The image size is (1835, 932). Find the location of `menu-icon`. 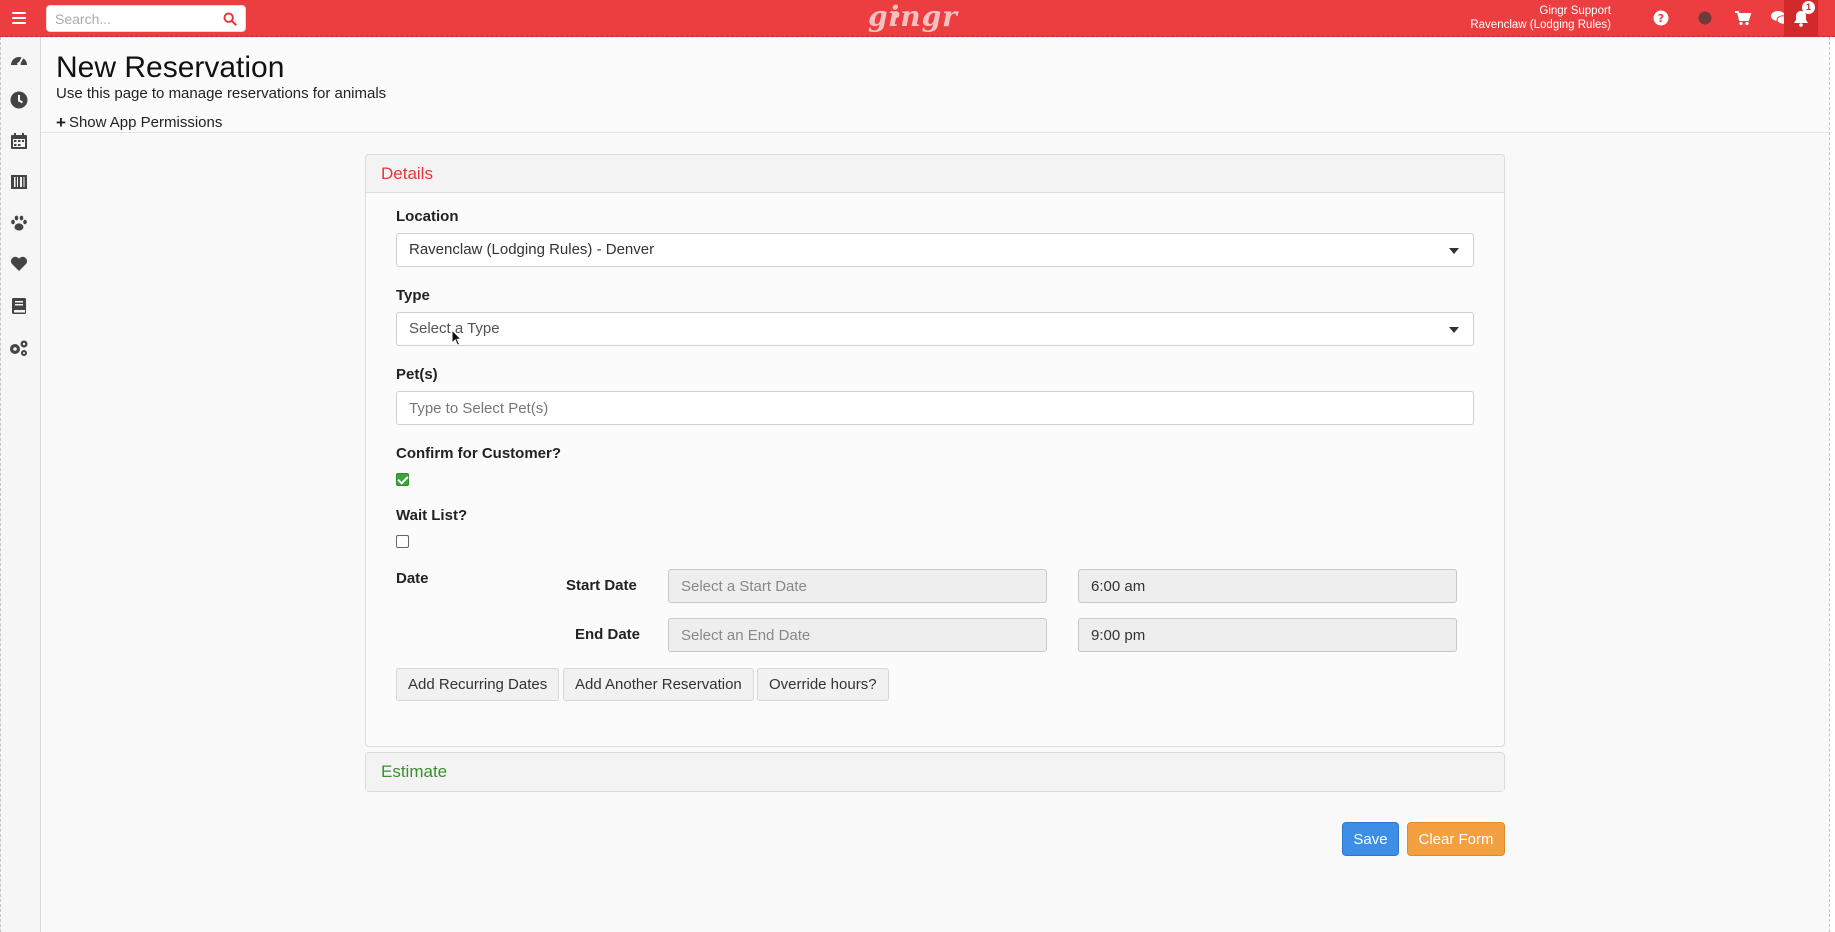

menu-icon is located at coordinates (19, 18).